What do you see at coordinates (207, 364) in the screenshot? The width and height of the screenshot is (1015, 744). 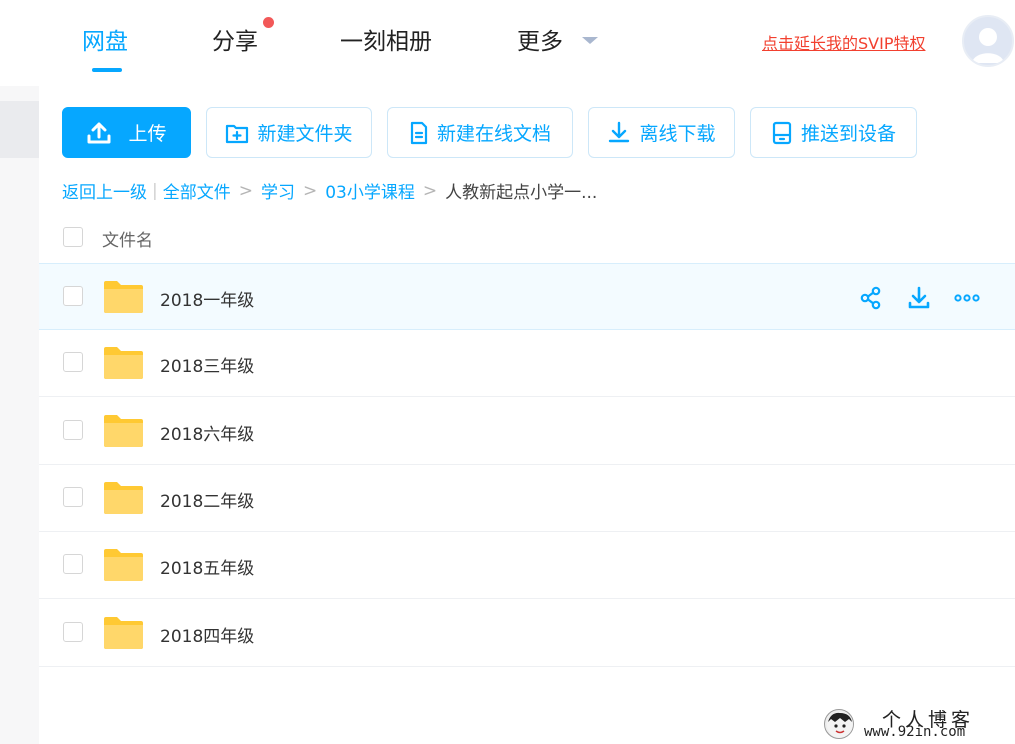 I see `file-name: 2018三年级` at bounding box center [207, 364].